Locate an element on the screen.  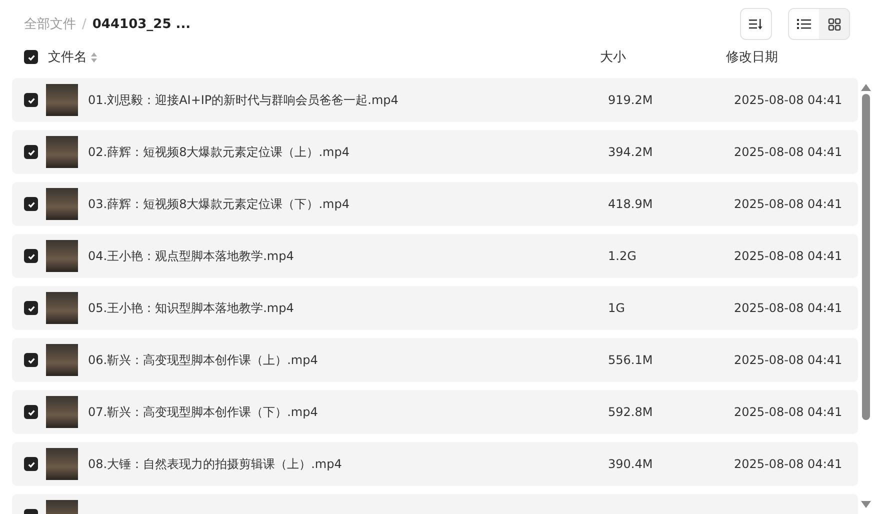
file-row: 05.王小艳：知识型脚本落地教学.mp4 1G 2025-08-08 04:41 is located at coordinates (435, 308).